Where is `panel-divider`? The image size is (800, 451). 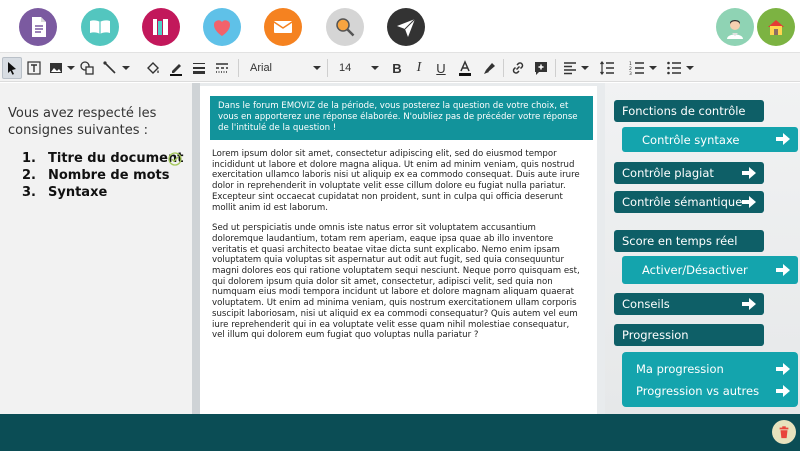
panel-divider is located at coordinates (196, 248).